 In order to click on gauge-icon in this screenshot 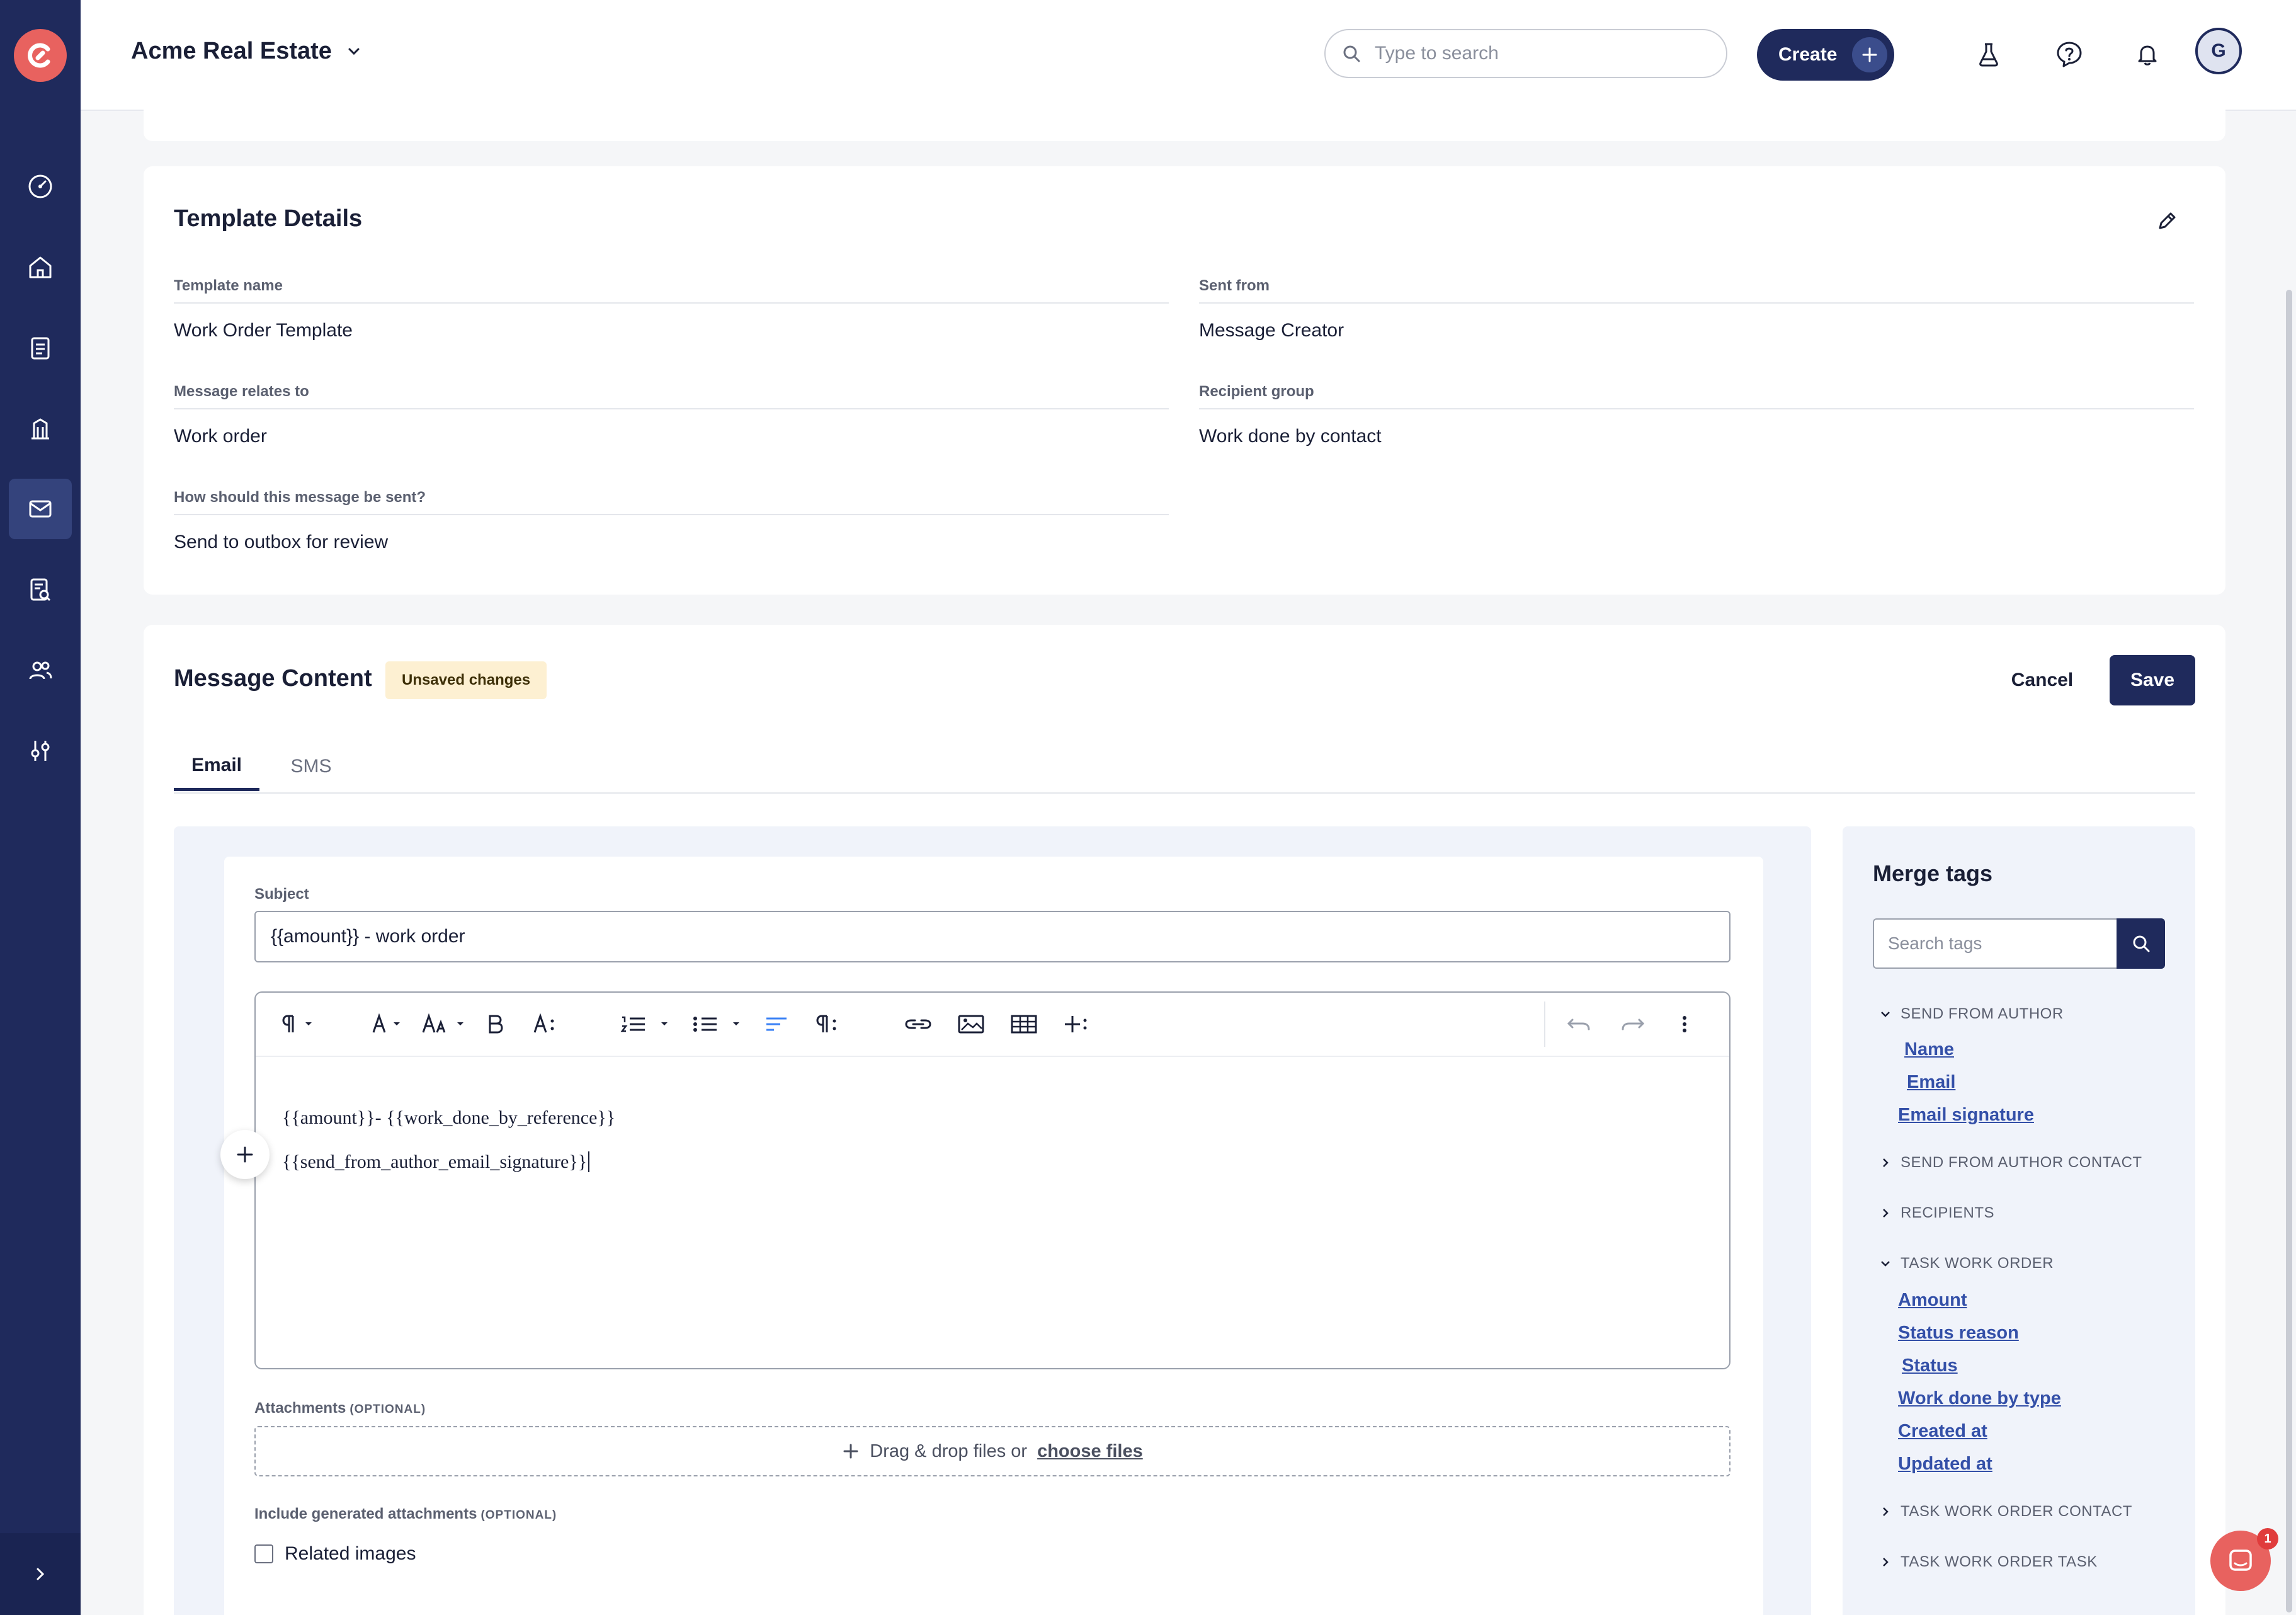, I will do `click(40, 186)`.